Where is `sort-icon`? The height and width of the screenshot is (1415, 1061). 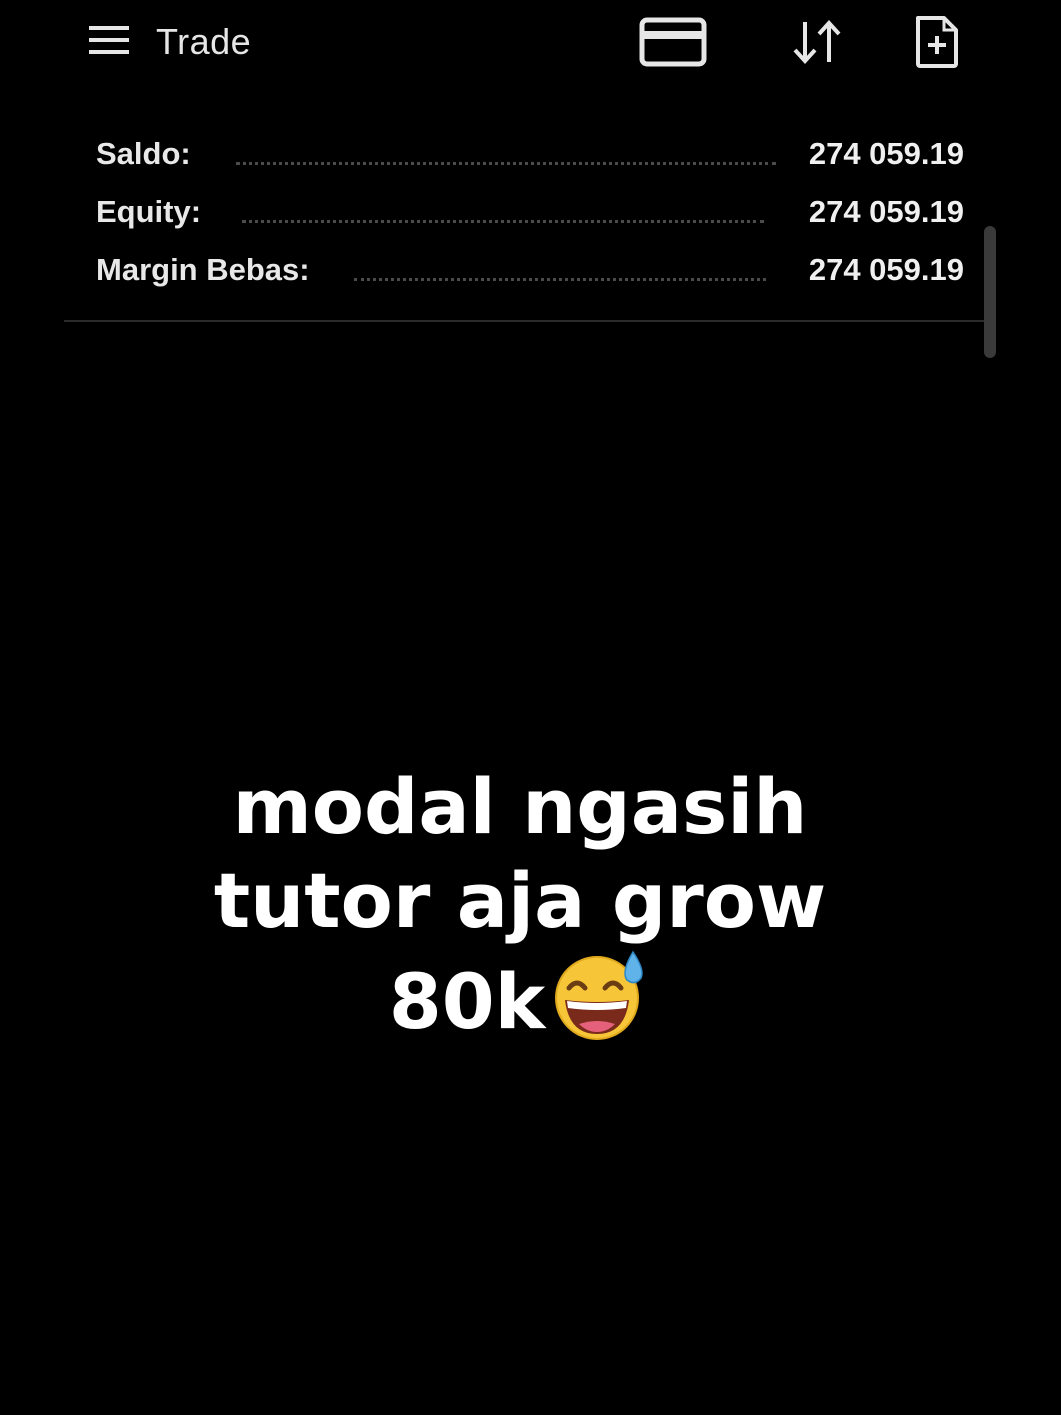 sort-icon is located at coordinates (817, 42).